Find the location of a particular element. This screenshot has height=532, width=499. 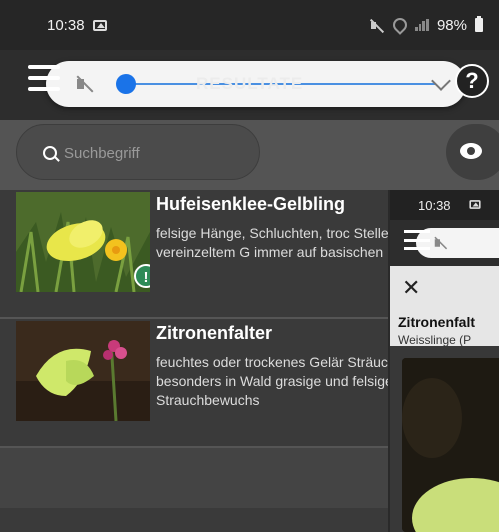

overlay-status-bar: 10:38 is located at coordinates (444, 205).